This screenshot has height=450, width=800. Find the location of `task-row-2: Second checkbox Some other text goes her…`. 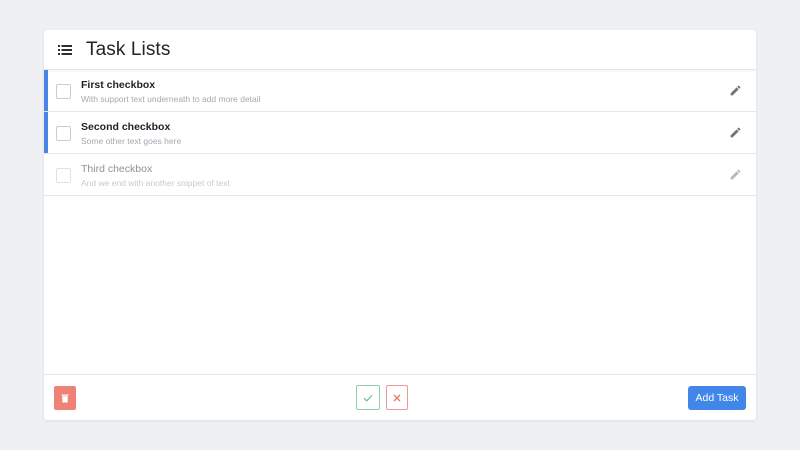

task-row-2: Second checkbox Some other text goes her… is located at coordinates (400, 133).